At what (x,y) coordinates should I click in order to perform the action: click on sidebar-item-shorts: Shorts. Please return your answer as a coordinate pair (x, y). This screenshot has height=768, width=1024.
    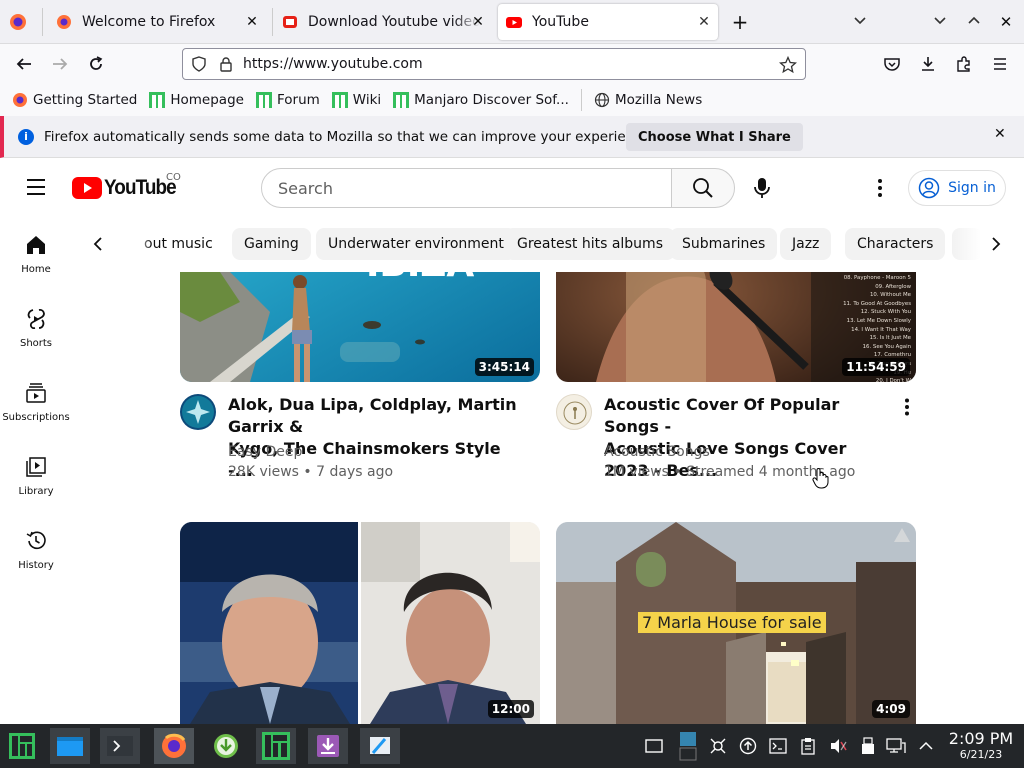
    Looking at the image, I should click on (36, 345).